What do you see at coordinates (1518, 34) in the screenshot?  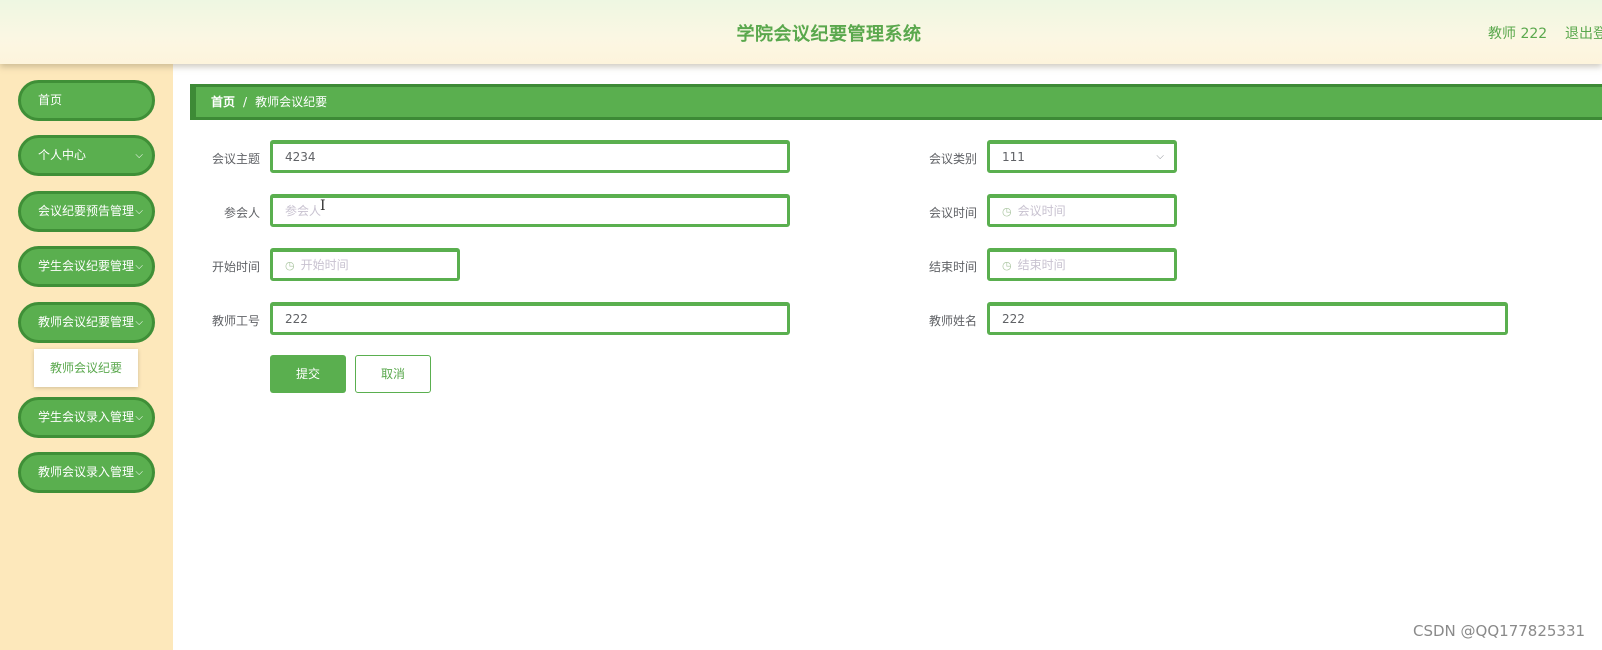 I see `current-user: 教师 222` at bounding box center [1518, 34].